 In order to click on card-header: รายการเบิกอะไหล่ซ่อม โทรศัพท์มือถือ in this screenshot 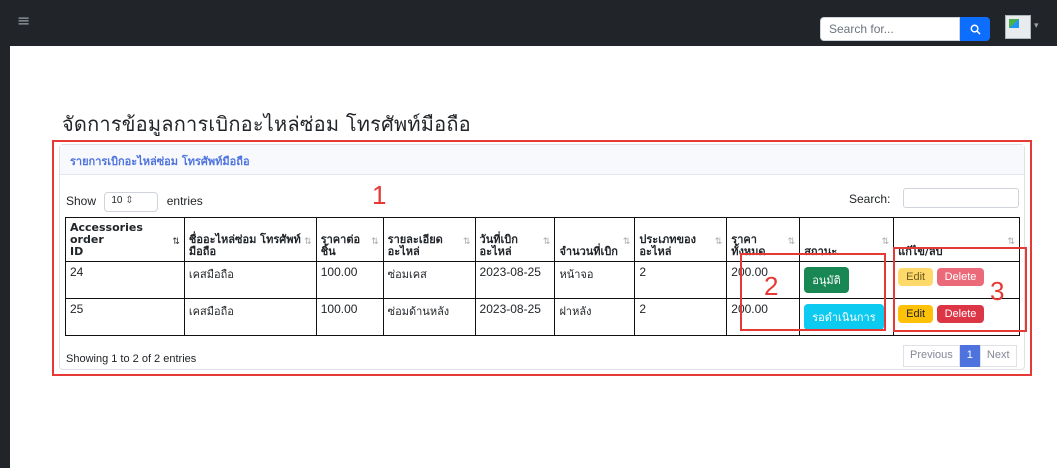, I will do `click(542, 160)`.